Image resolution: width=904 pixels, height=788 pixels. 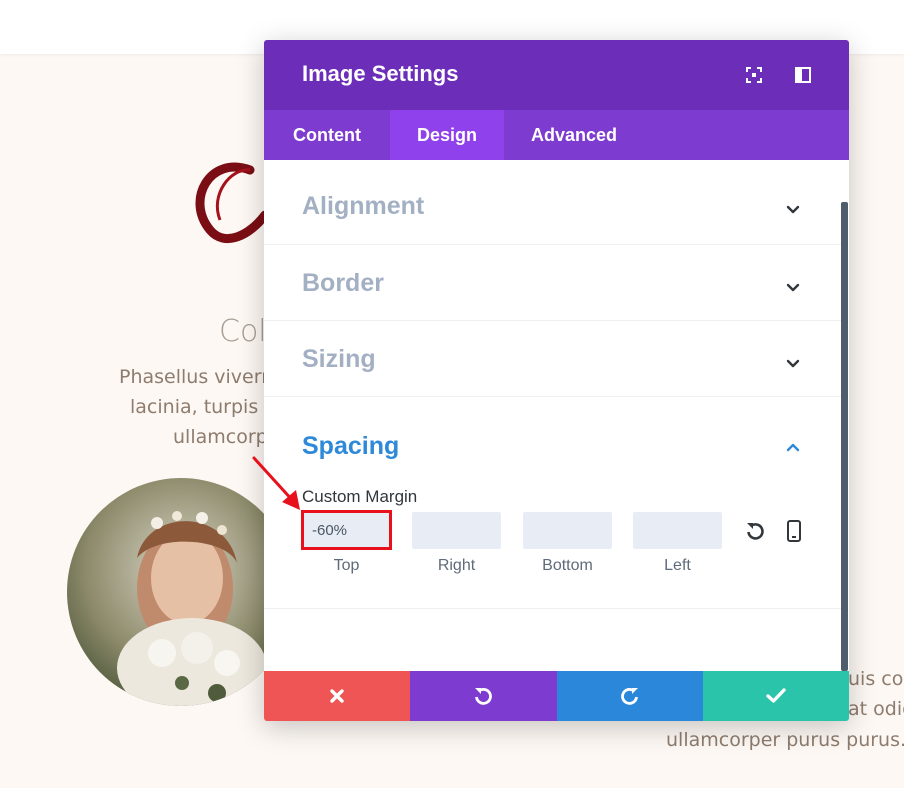 What do you see at coordinates (785, 740) in the screenshot?
I see `background-paragraph-line: ullamcorper purus purus.` at bounding box center [785, 740].